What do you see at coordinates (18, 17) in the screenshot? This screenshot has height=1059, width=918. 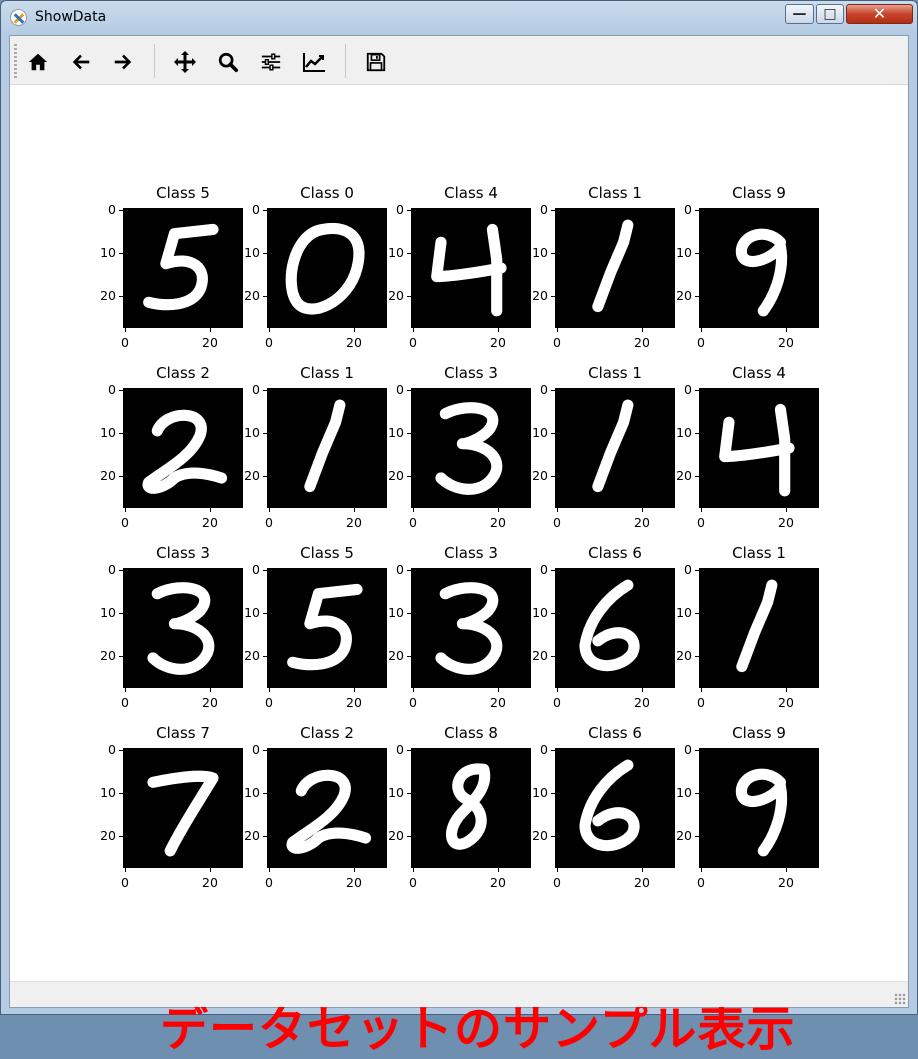 I see `app-icon` at bounding box center [18, 17].